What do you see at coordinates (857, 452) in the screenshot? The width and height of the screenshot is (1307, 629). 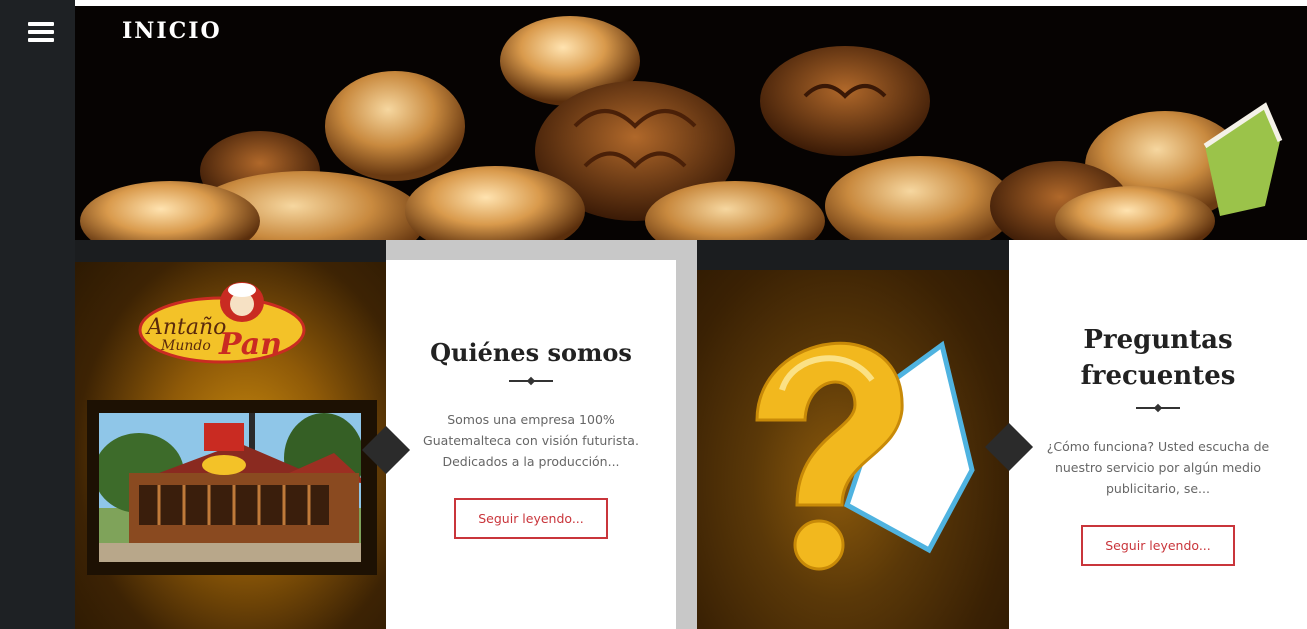 I see `question-mark-icon` at bounding box center [857, 452].